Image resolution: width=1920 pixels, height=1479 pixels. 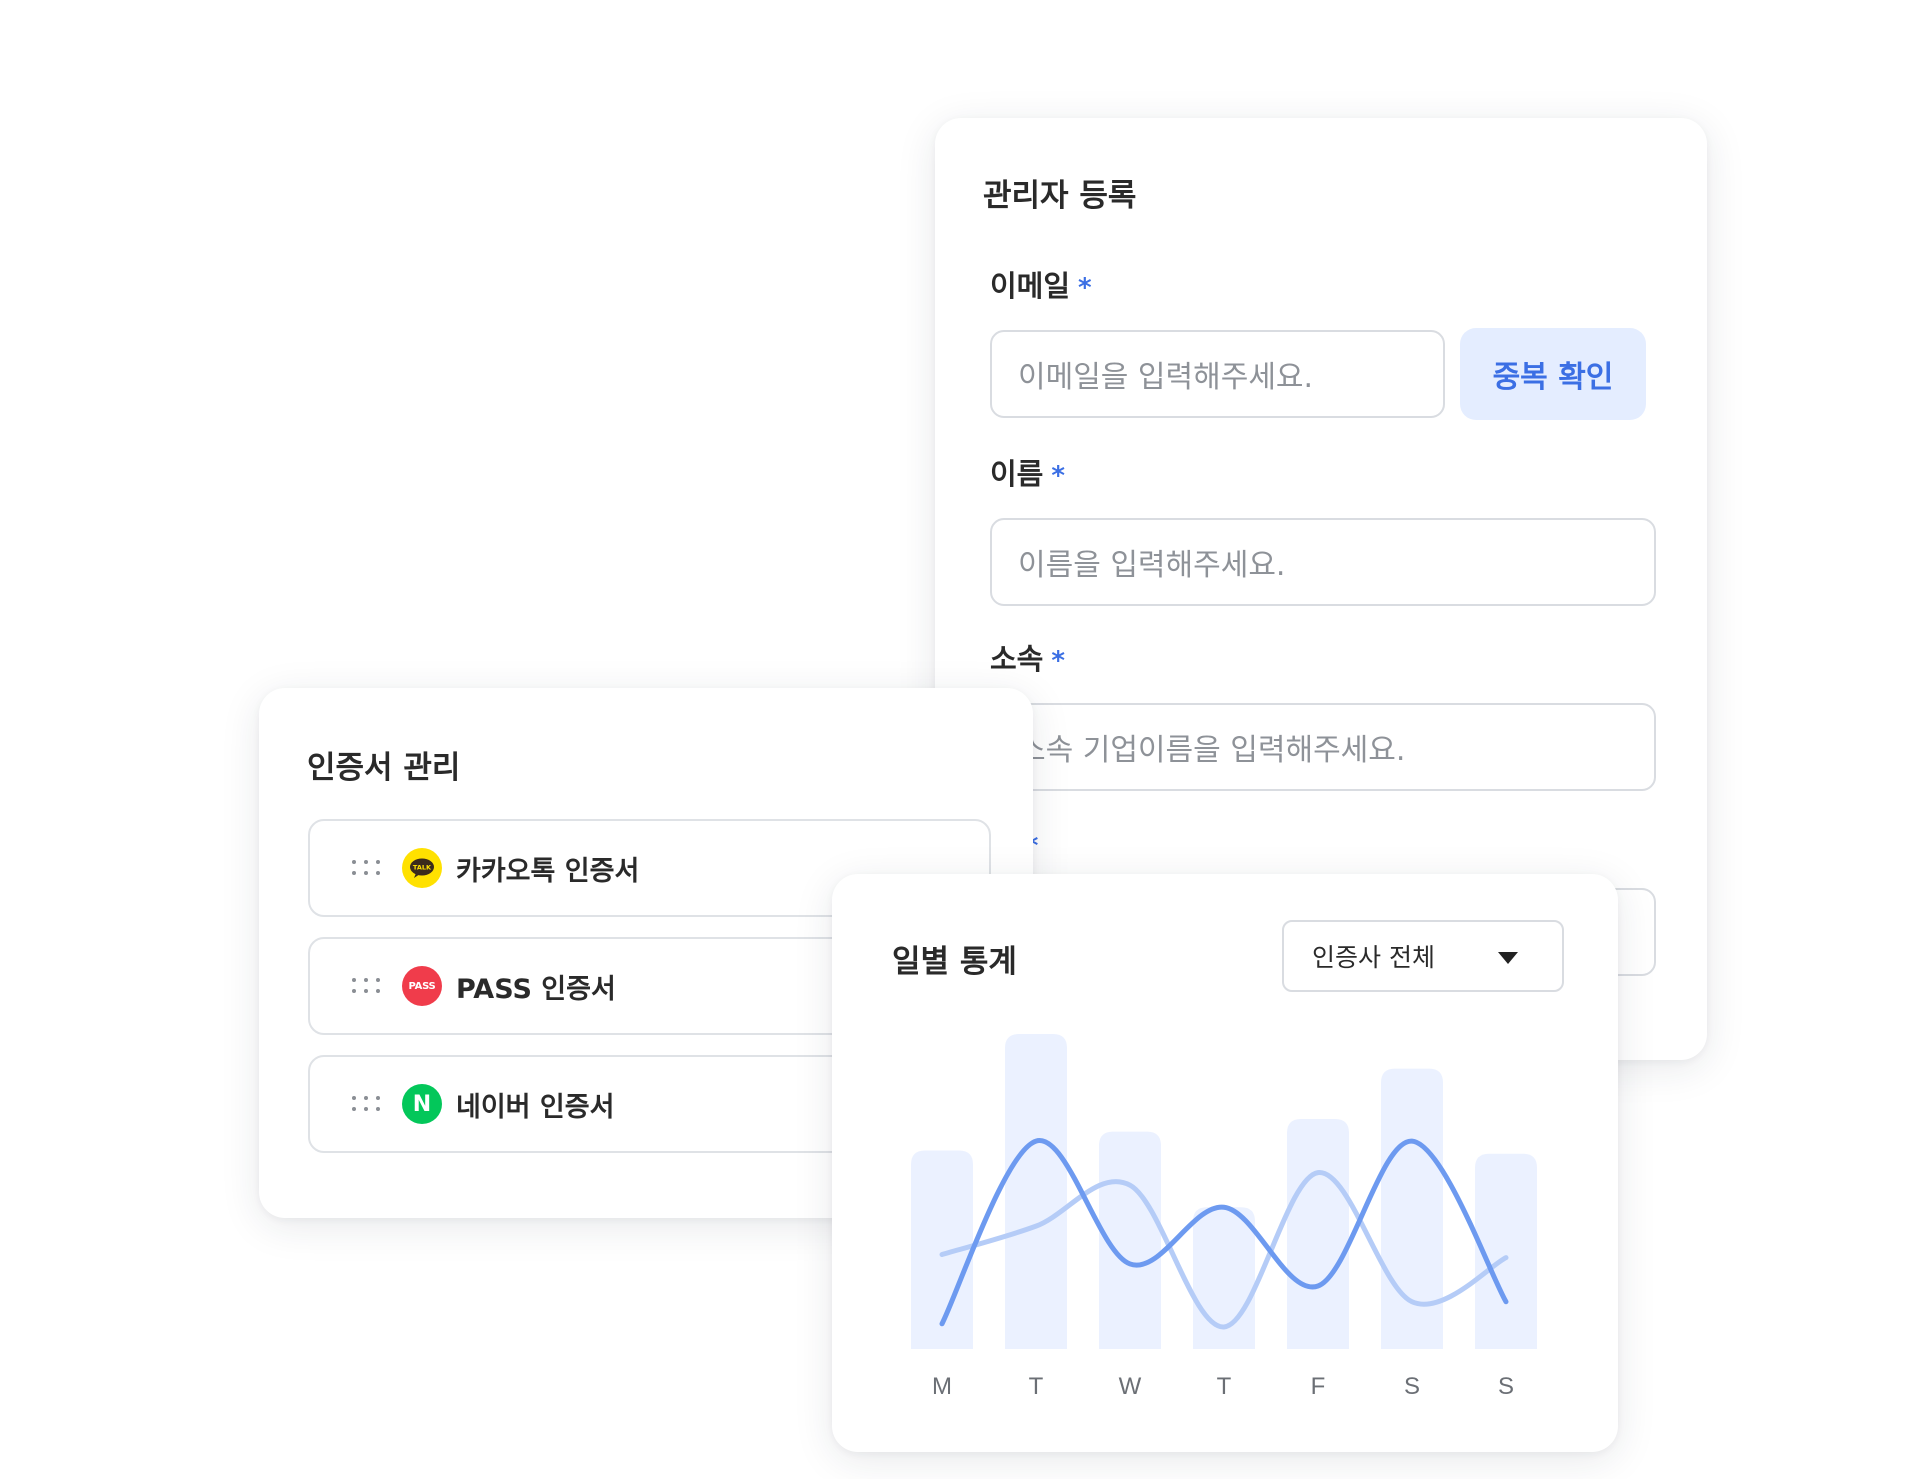 What do you see at coordinates (1030, 286) in the screenshot?
I see `email-label-text: 이메일` at bounding box center [1030, 286].